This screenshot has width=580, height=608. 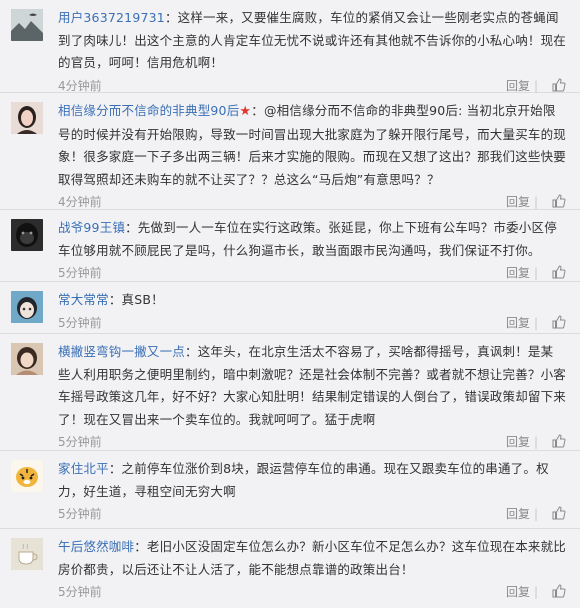 I want to click on tea-cup-avatar, so click(x=27, y=554).